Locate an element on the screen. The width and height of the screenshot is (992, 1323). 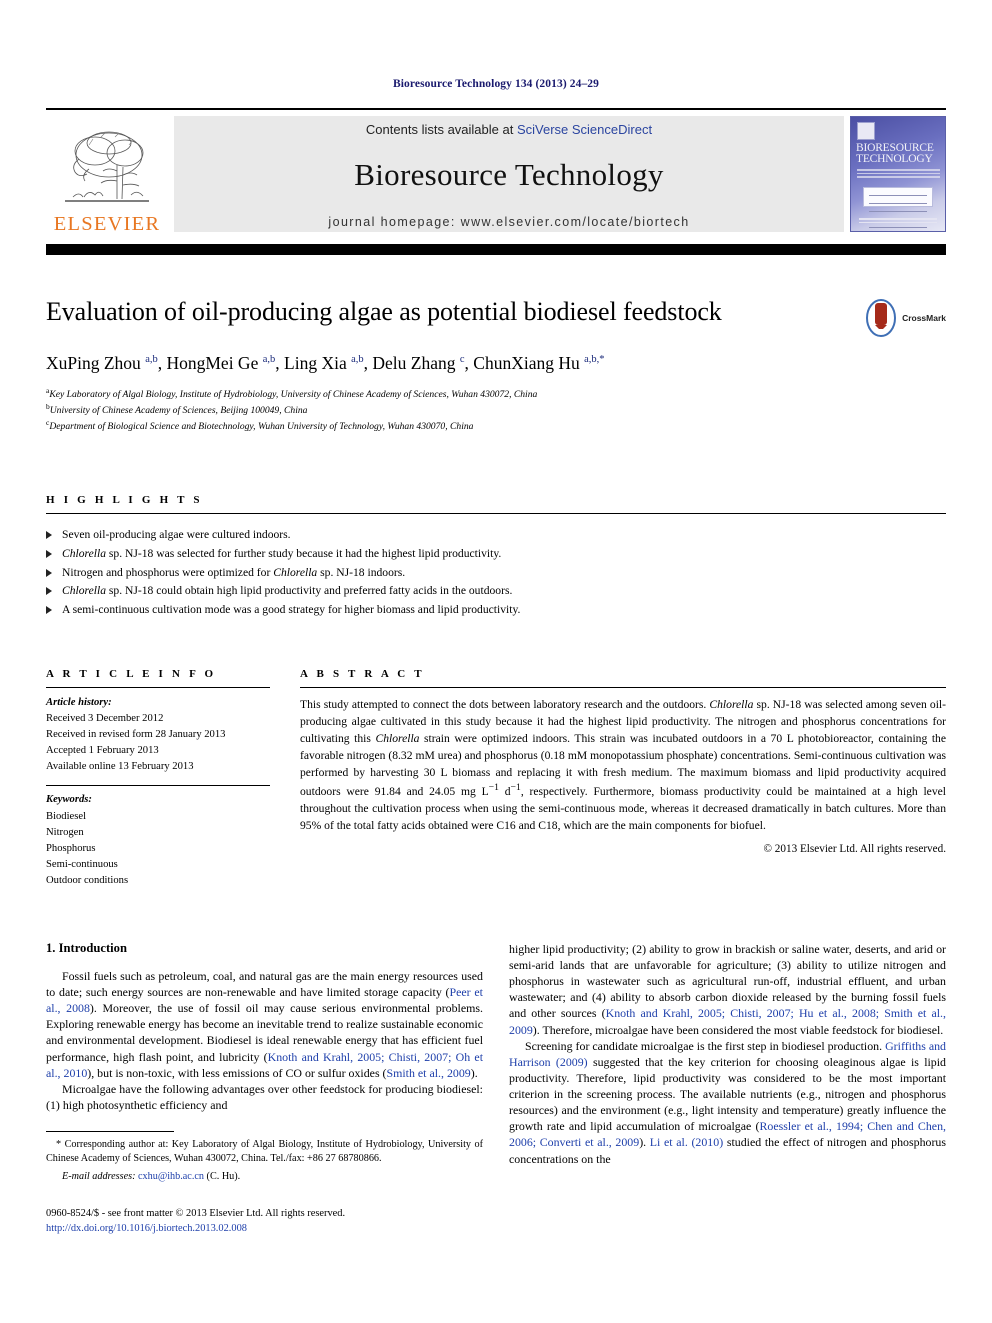
elsevier-tree-icon is located at coordinates (107, 169).